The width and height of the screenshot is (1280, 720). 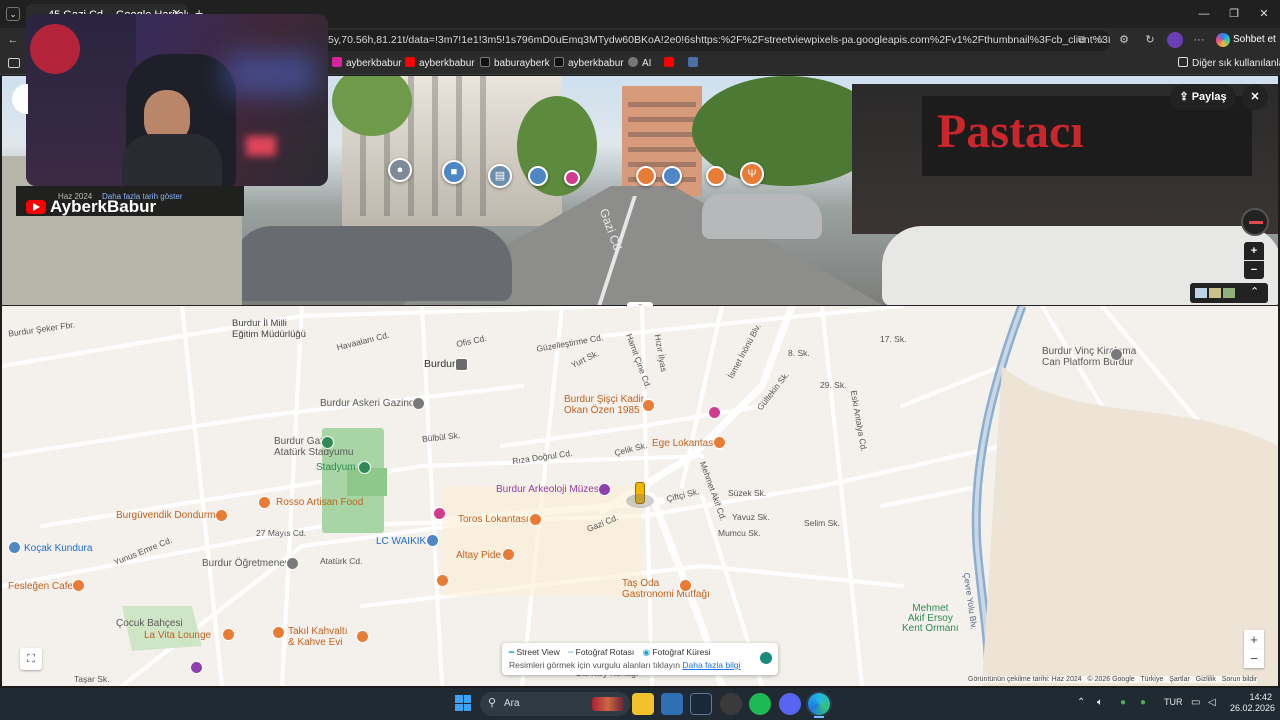 I want to click on network-icon: ▭, so click(x=1195, y=702).